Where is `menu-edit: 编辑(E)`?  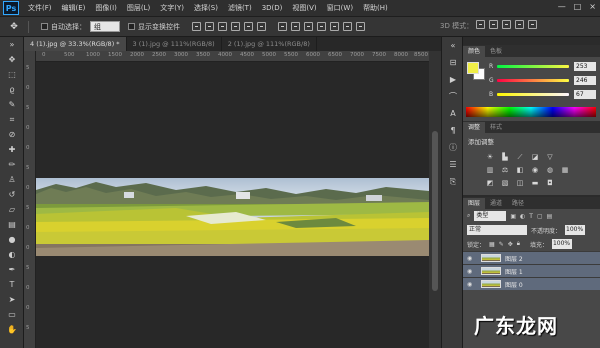
menu-edit: 编辑(E) is located at coordinates (74, 8).